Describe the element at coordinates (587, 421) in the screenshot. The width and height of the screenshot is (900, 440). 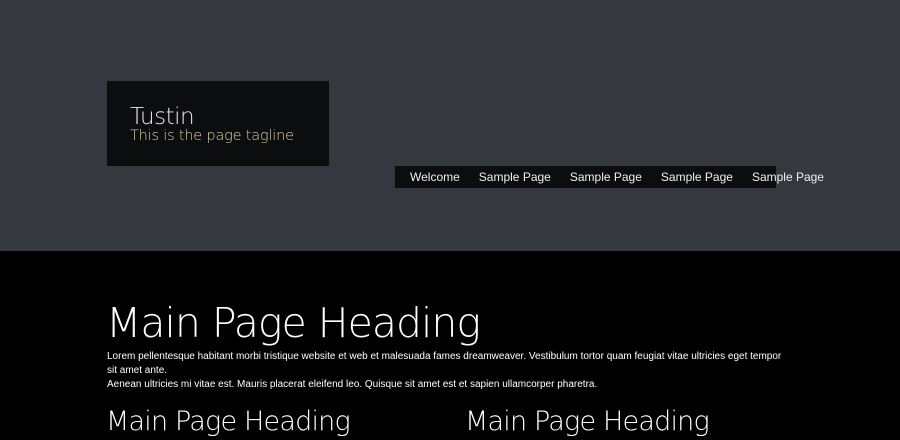
I see `column-heading-right: Main Page Heading` at that location.